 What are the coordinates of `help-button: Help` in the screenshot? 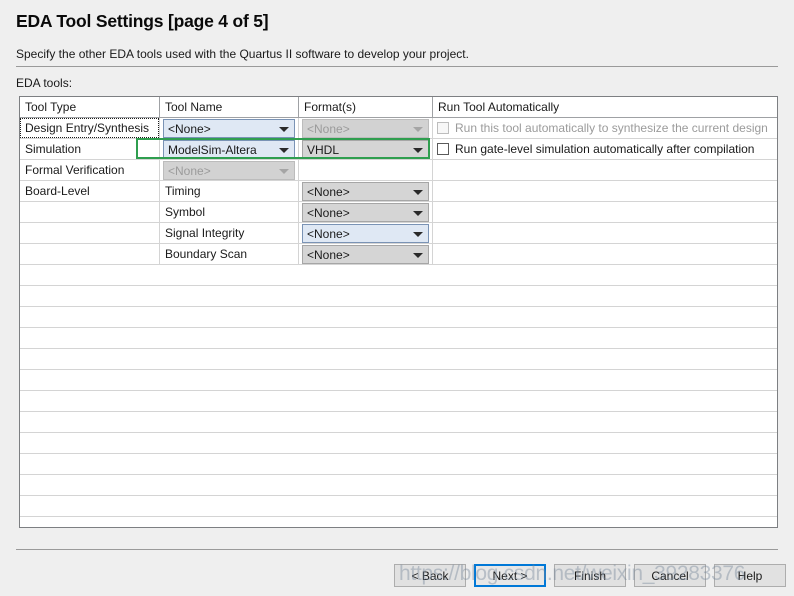 It's located at (750, 575).